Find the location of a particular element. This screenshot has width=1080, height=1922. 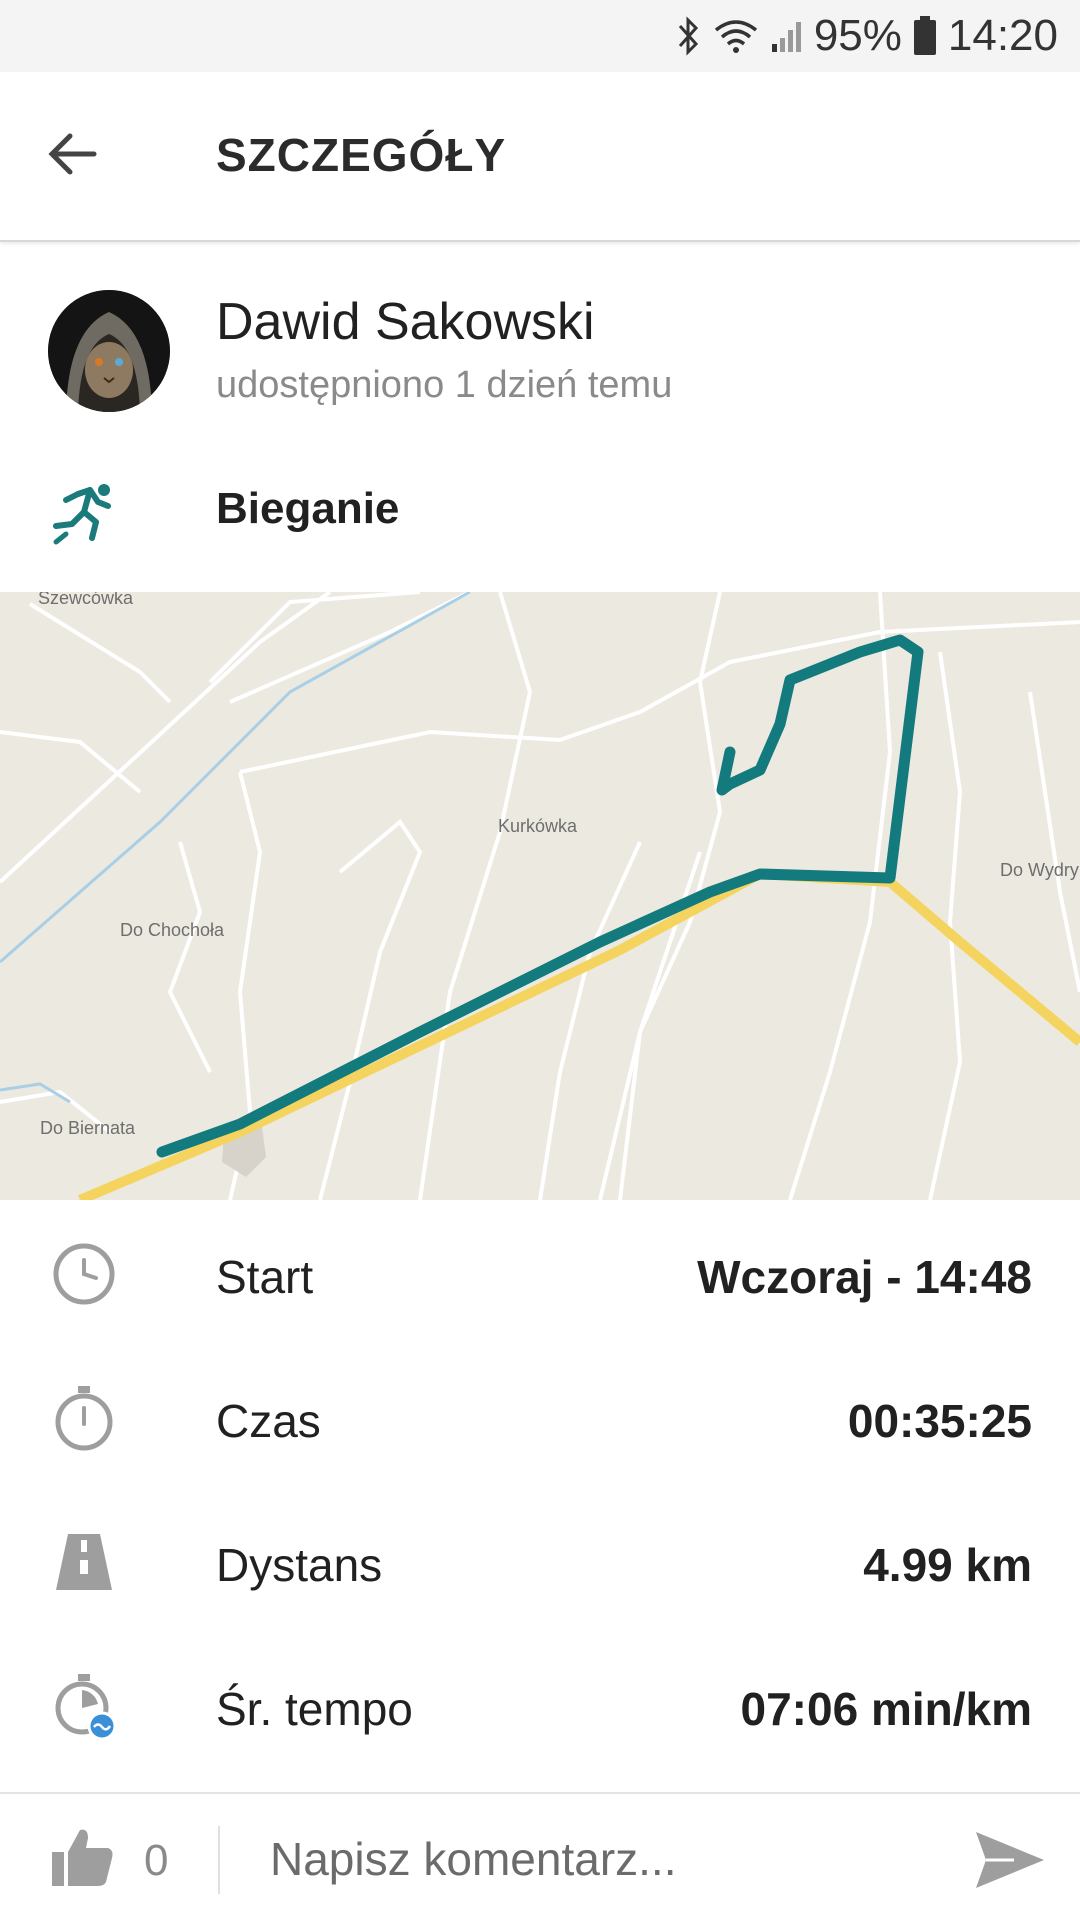

stat-label: Czas is located at coordinates (268, 1421).